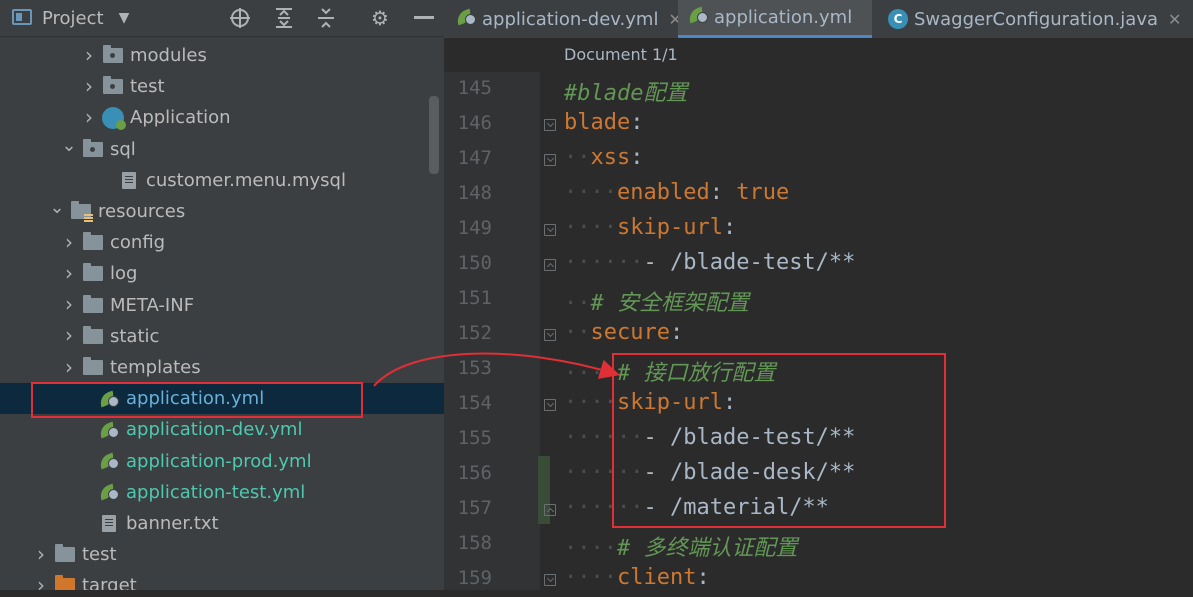  What do you see at coordinates (222, 55) in the screenshot?
I see `tree-item: › modules` at bounding box center [222, 55].